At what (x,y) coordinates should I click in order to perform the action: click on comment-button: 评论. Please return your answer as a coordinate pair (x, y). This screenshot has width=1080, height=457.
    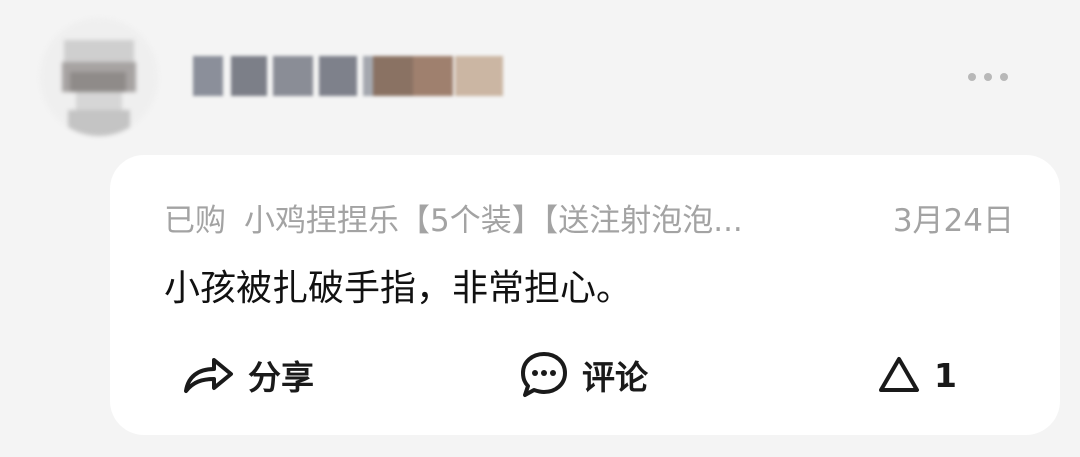
    Looking at the image, I should click on (583, 374).